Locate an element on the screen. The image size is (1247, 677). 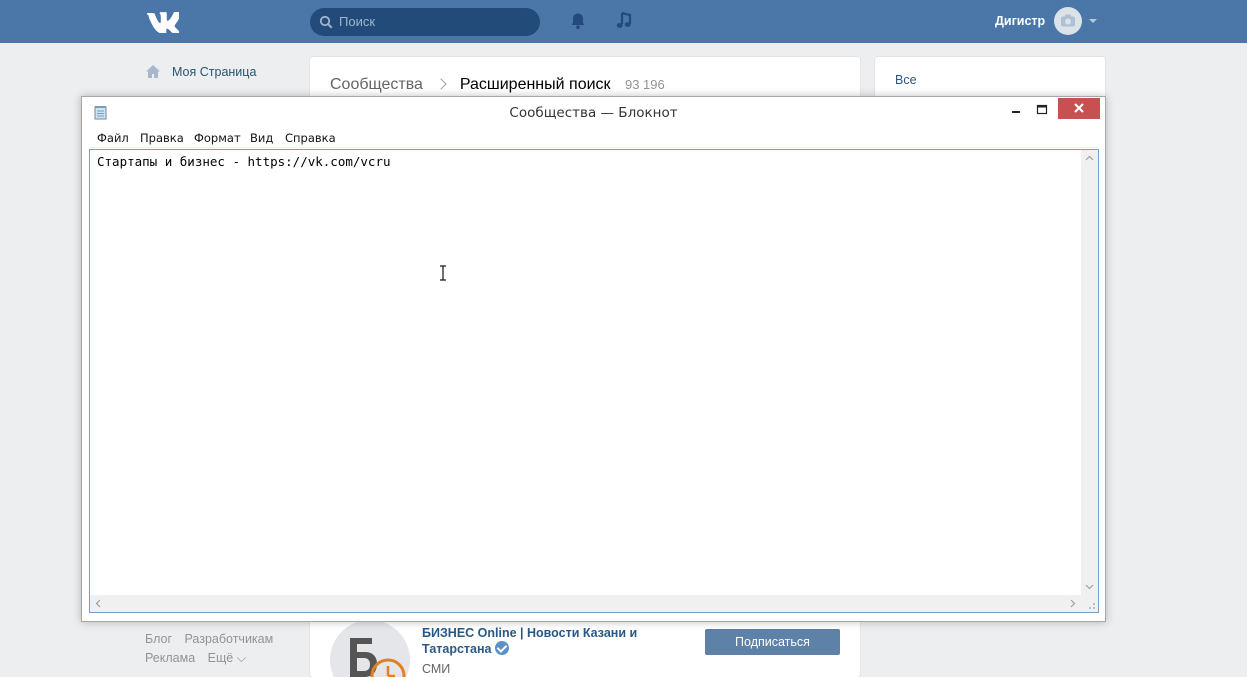
vk-logo-icon is located at coordinates (162, 21).